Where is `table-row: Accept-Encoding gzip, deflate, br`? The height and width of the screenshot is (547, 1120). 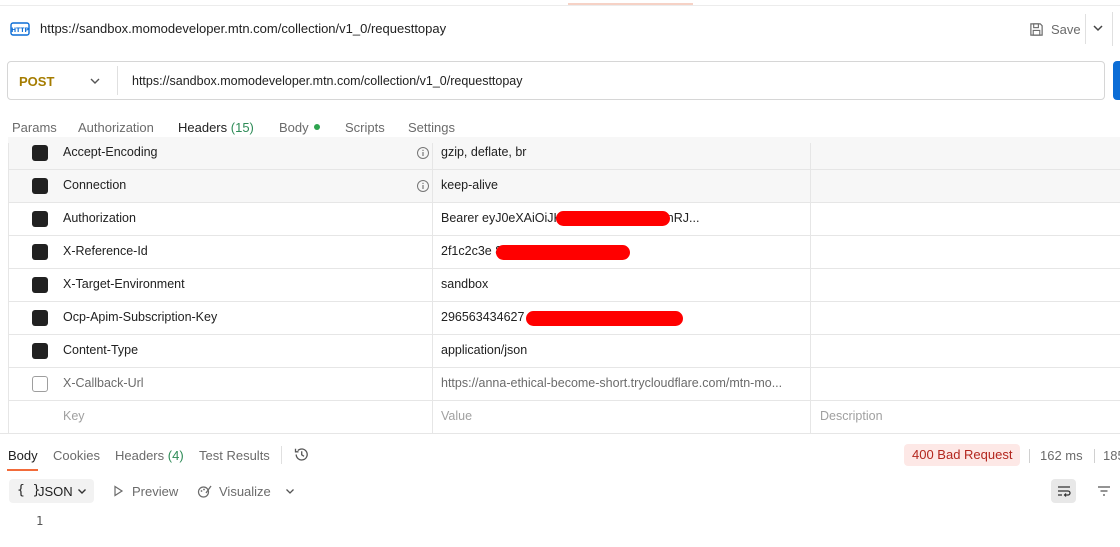 table-row: Accept-Encoding gzip, deflate, br is located at coordinates (564, 153).